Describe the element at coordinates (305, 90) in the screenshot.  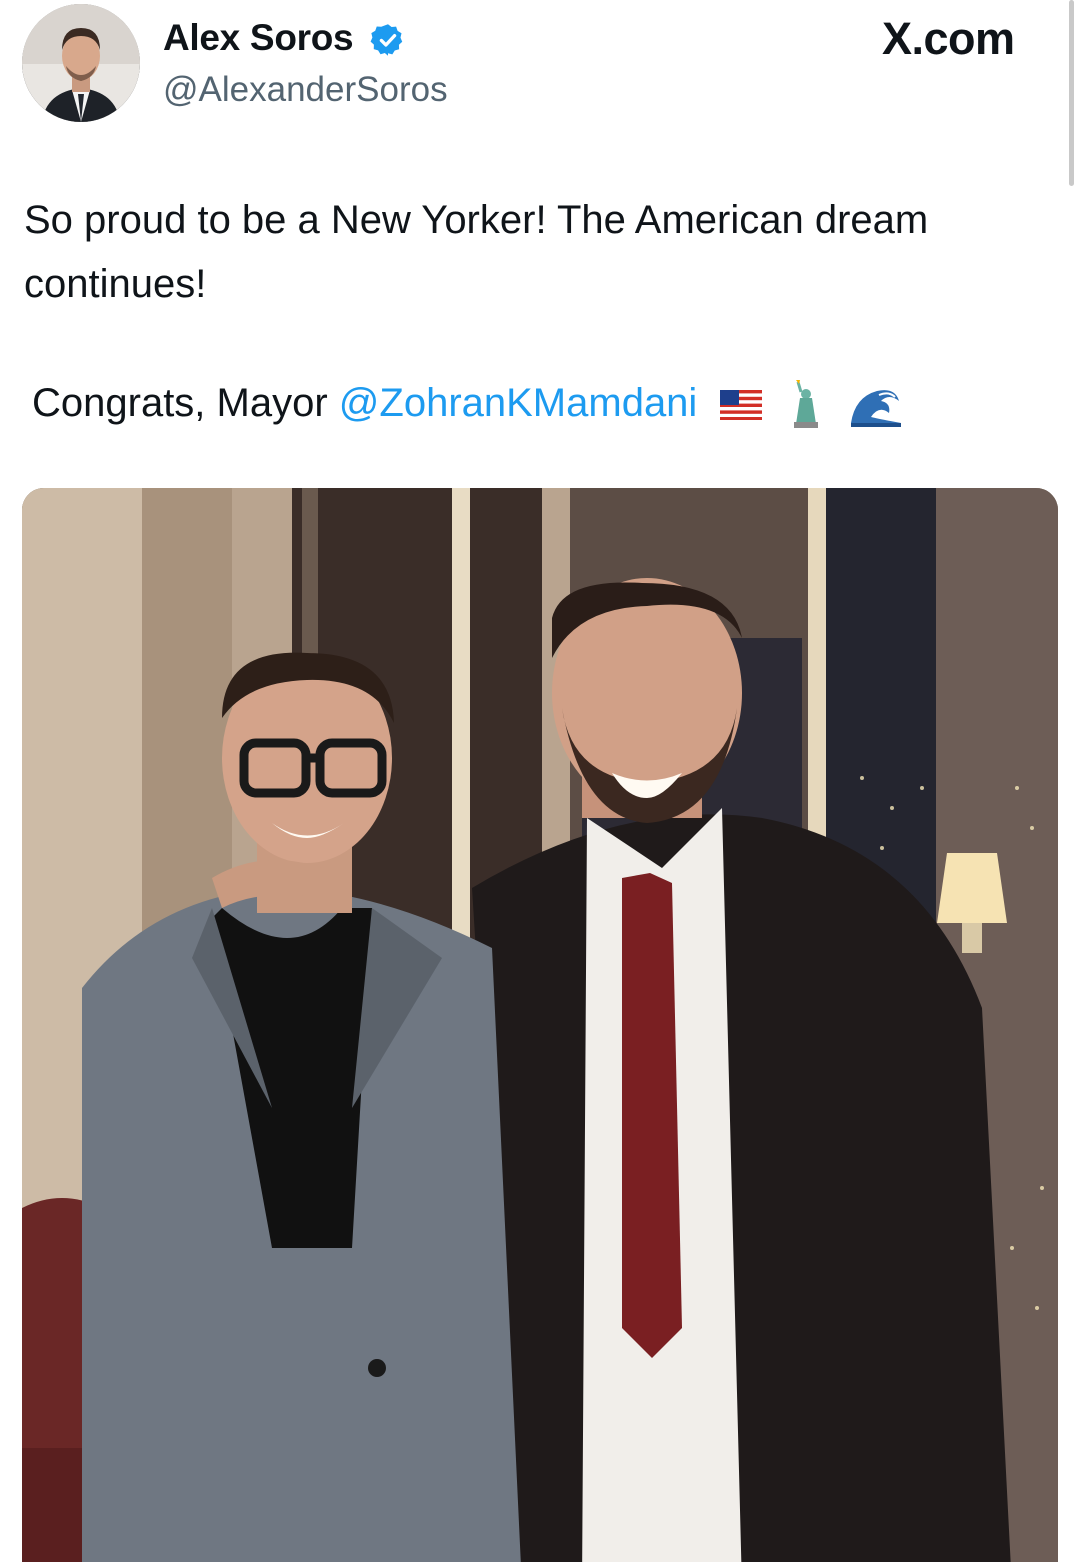
I see `author-handle: @AlexanderSoros` at that location.